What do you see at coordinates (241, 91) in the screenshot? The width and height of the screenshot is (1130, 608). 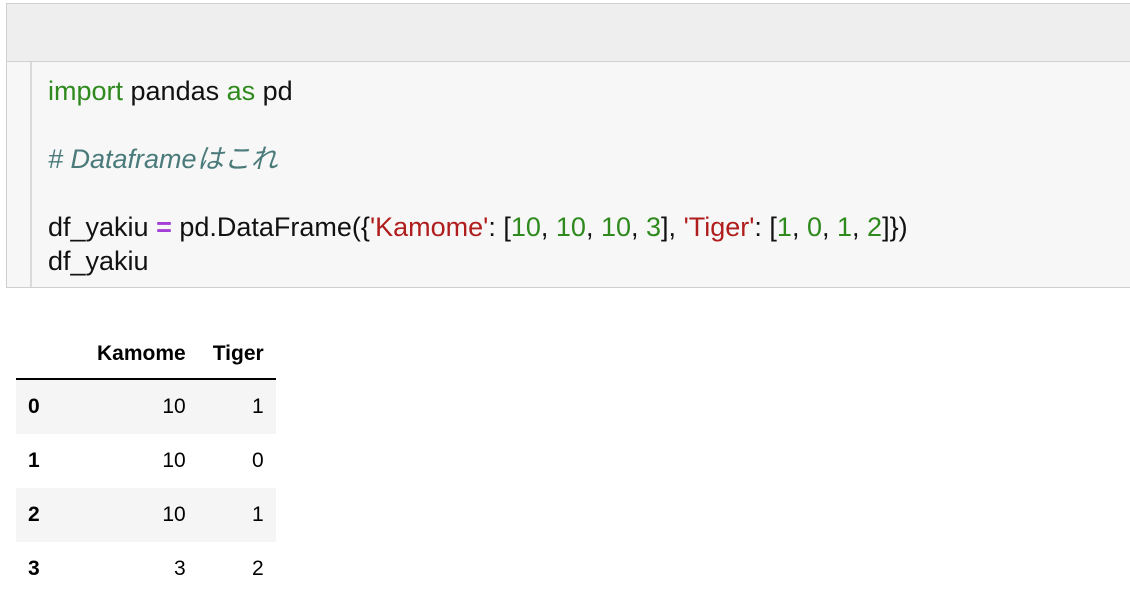 I see `keyword-as: as` at bounding box center [241, 91].